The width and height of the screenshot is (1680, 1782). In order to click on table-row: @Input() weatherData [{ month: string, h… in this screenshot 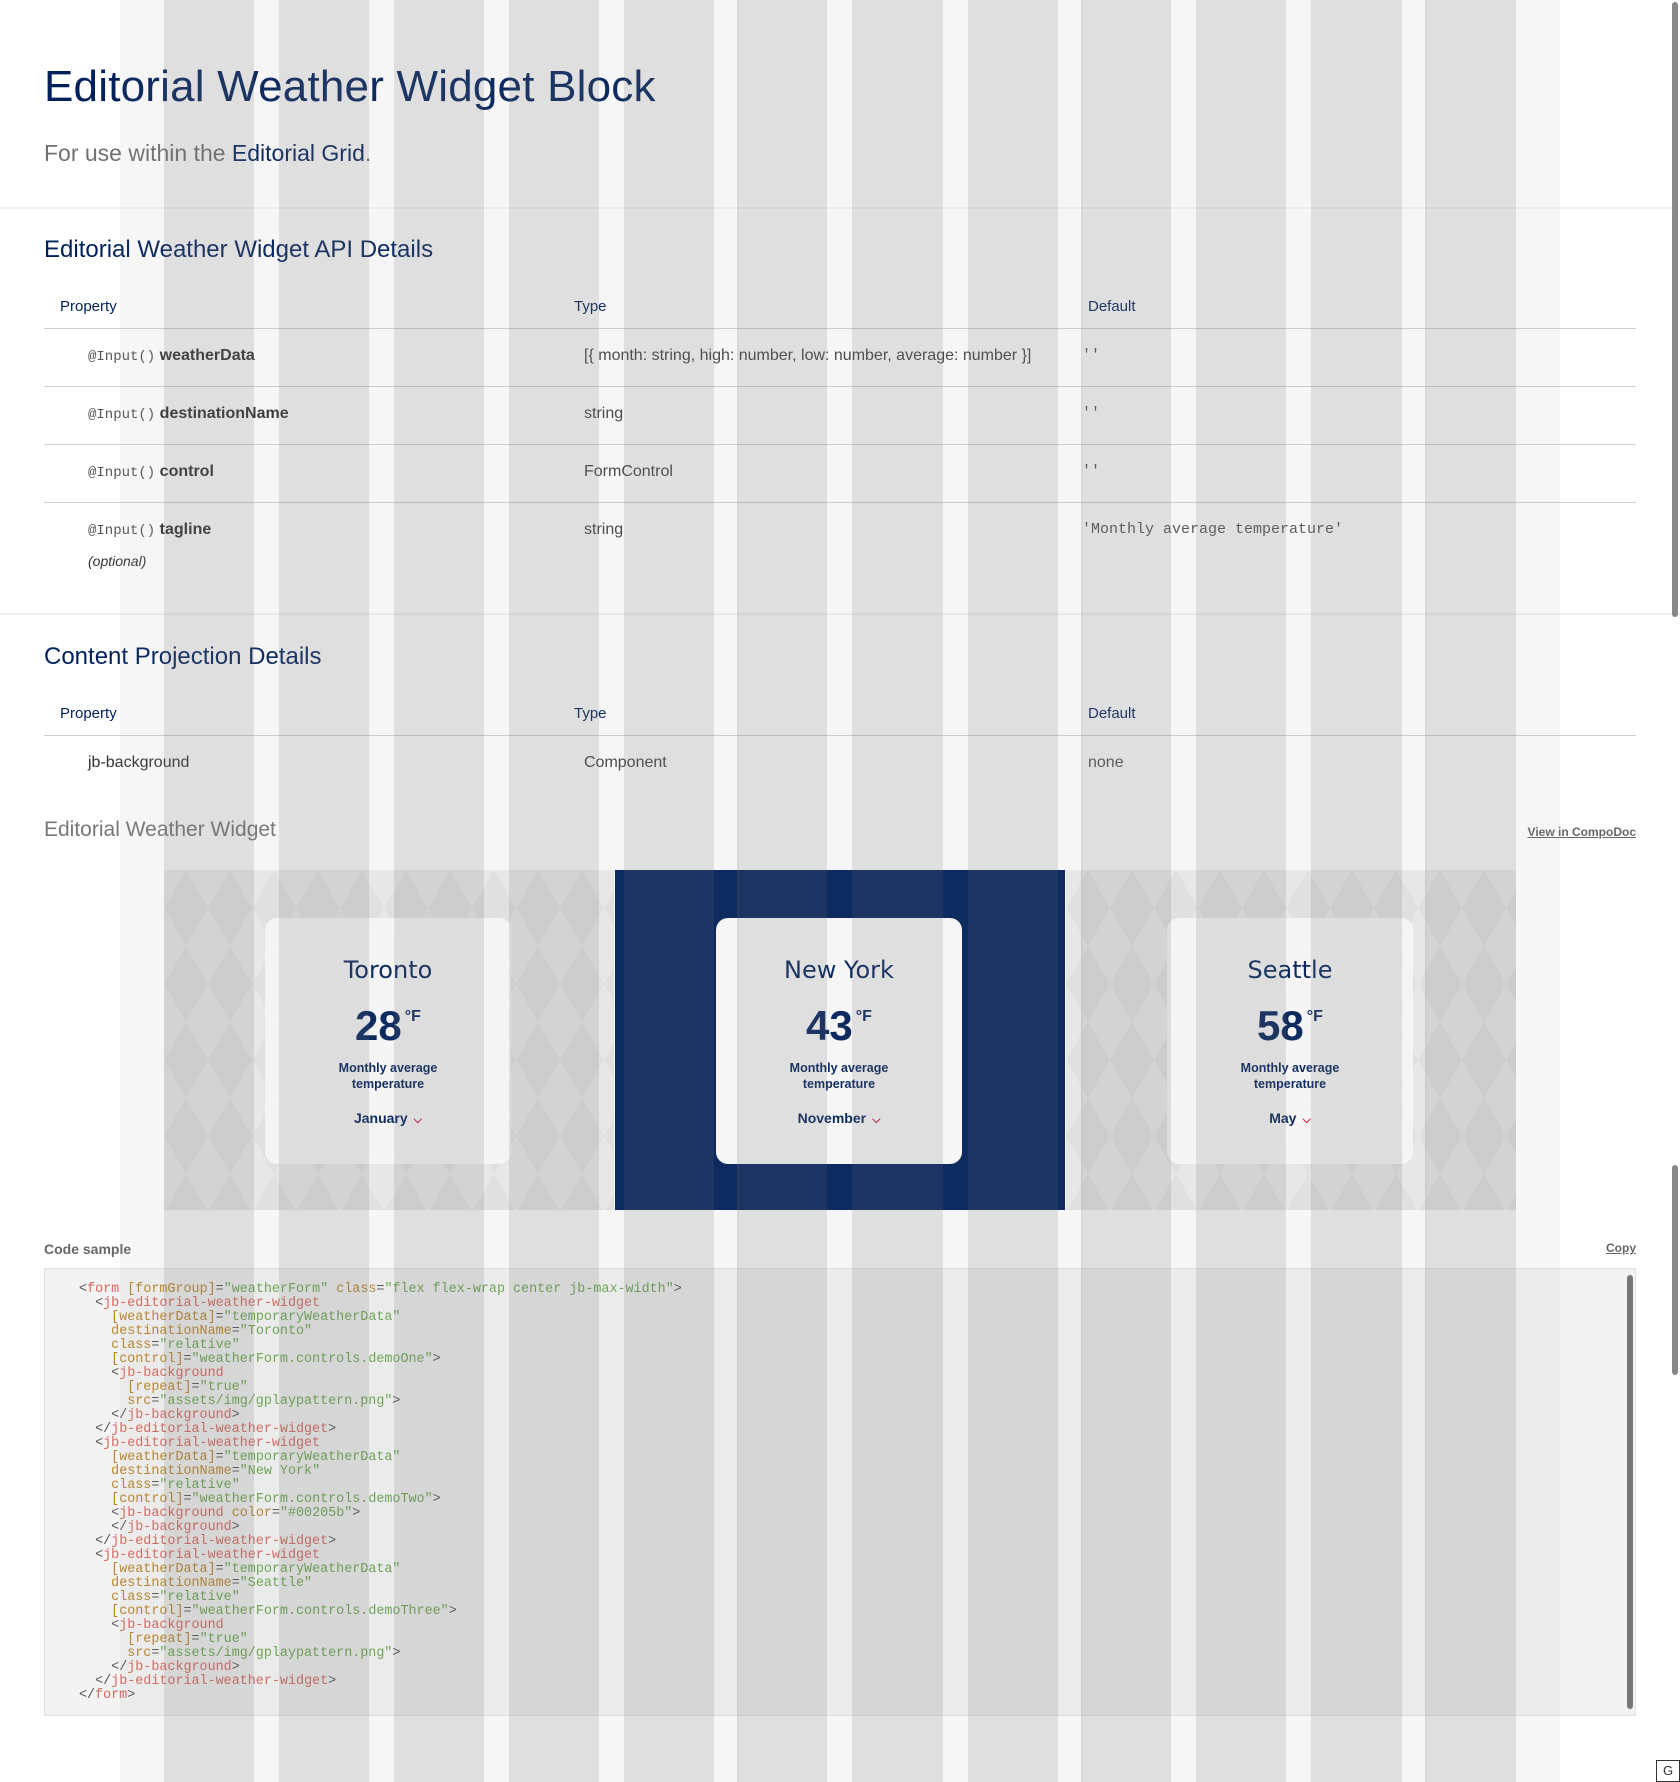, I will do `click(840, 358)`.